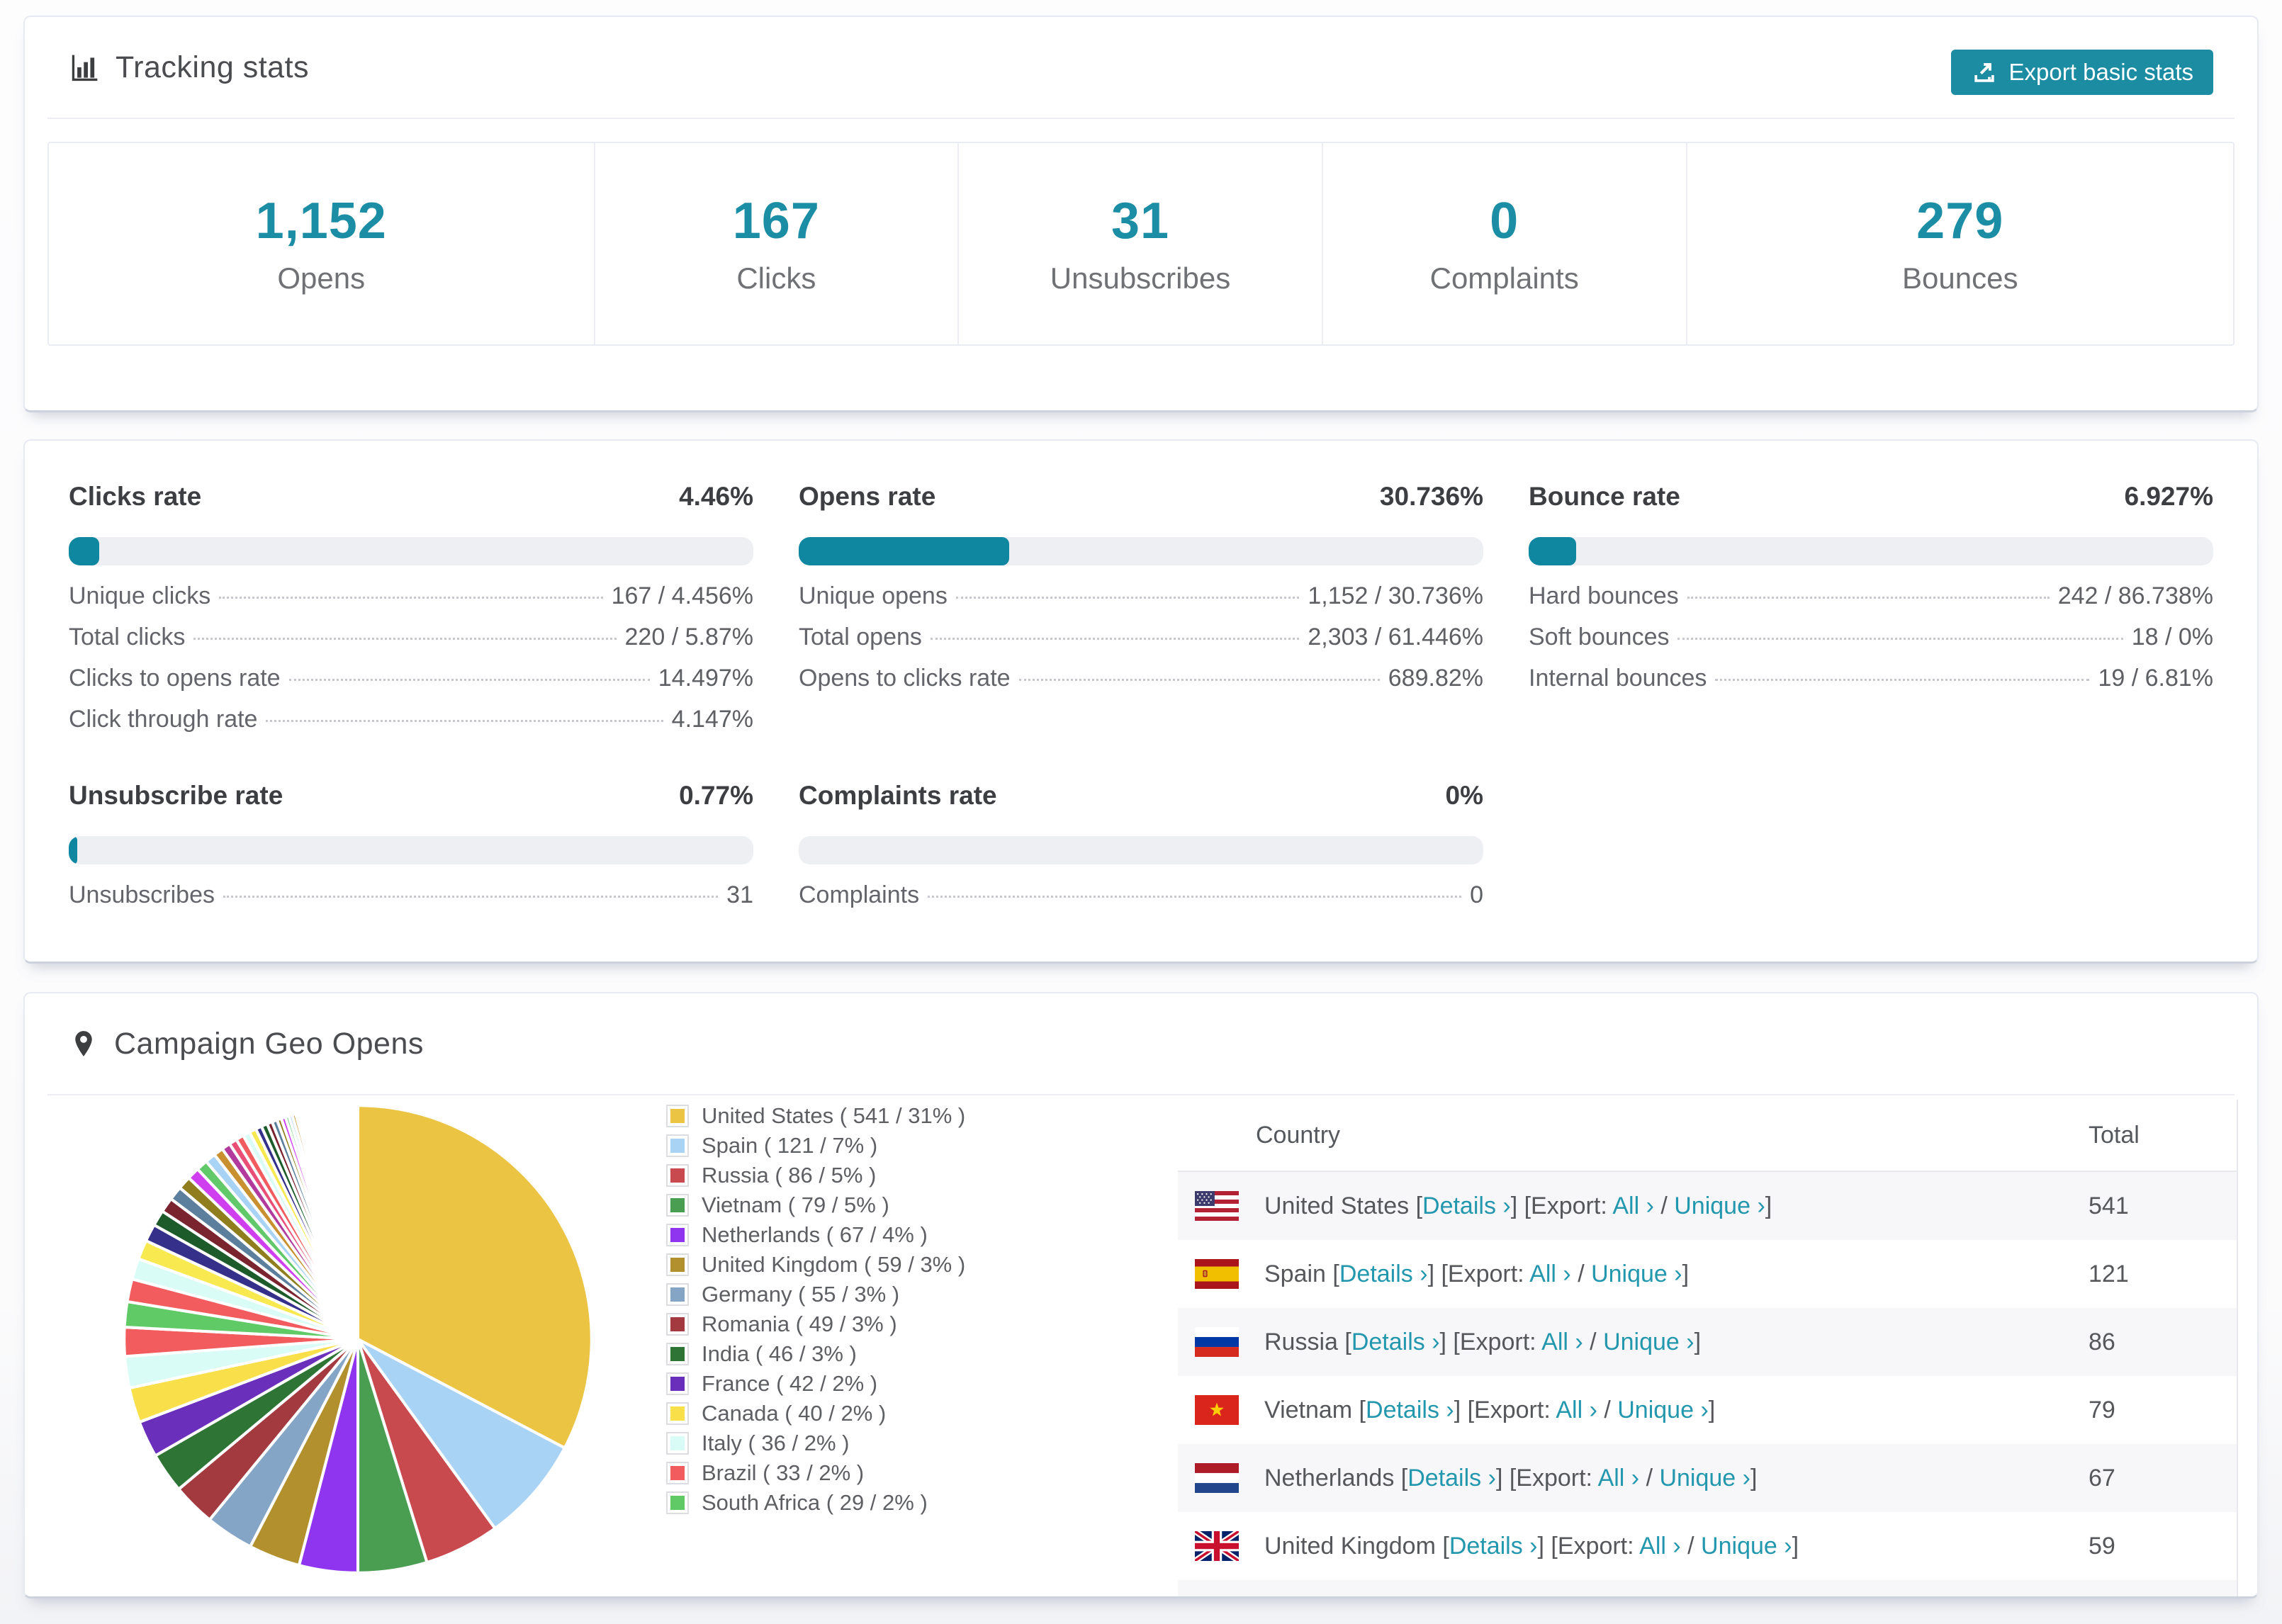  Describe the element at coordinates (1633, 1206) in the screenshot. I see `export-all-link-united-states: All ›` at that location.